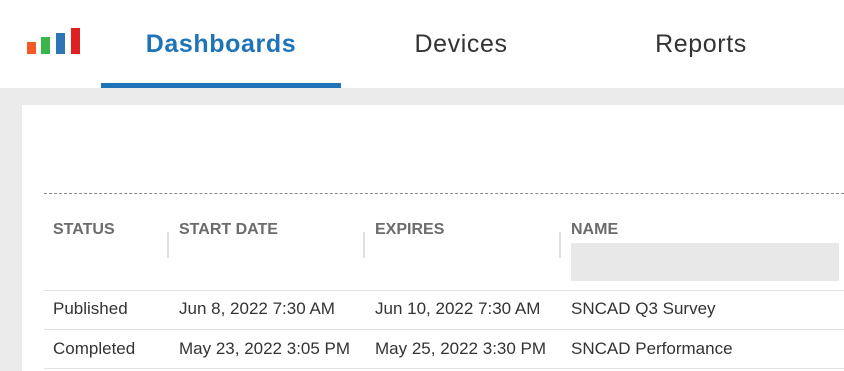 The width and height of the screenshot is (844, 371). What do you see at coordinates (643, 309) in the screenshot?
I see `name-cell: SNCAD Q3 Survey` at bounding box center [643, 309].